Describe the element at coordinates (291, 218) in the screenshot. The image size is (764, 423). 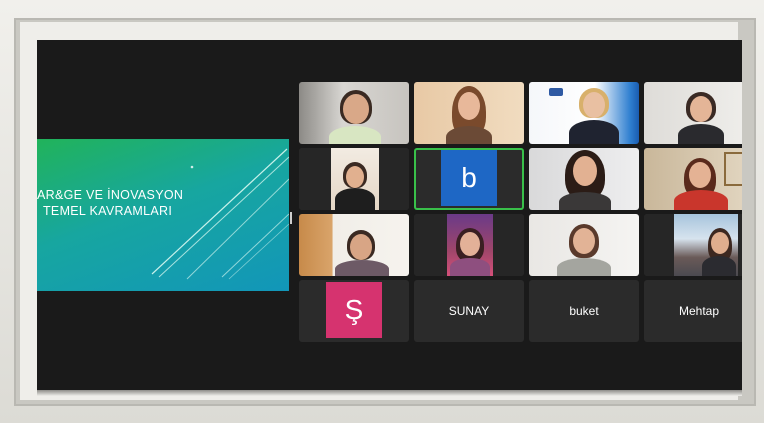
I see `split-view-drag-handle` at that location.